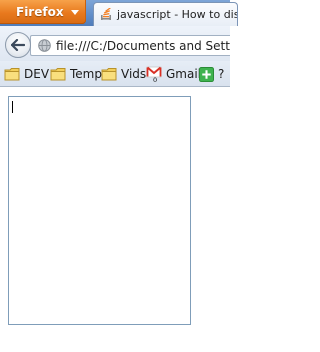 The image size is (320, 352). What do you see at coordinates (44, 45) in the screenshot?
I see `globe-icon` at bounding box center [44, 45].